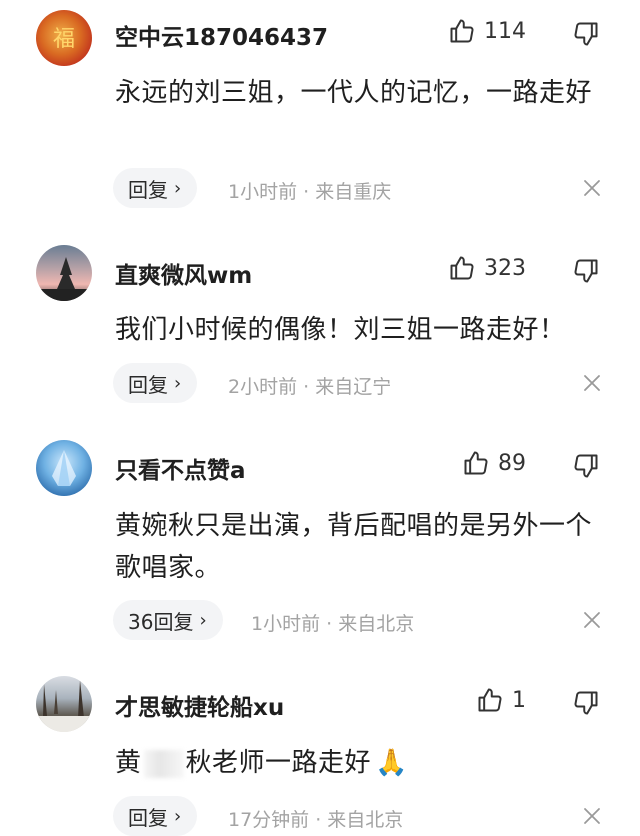 The height and width of the screenshot is (836, 640). Describe the element at coordinates (505, 31) in the screenshot. I see `like-count: 114` at that location.